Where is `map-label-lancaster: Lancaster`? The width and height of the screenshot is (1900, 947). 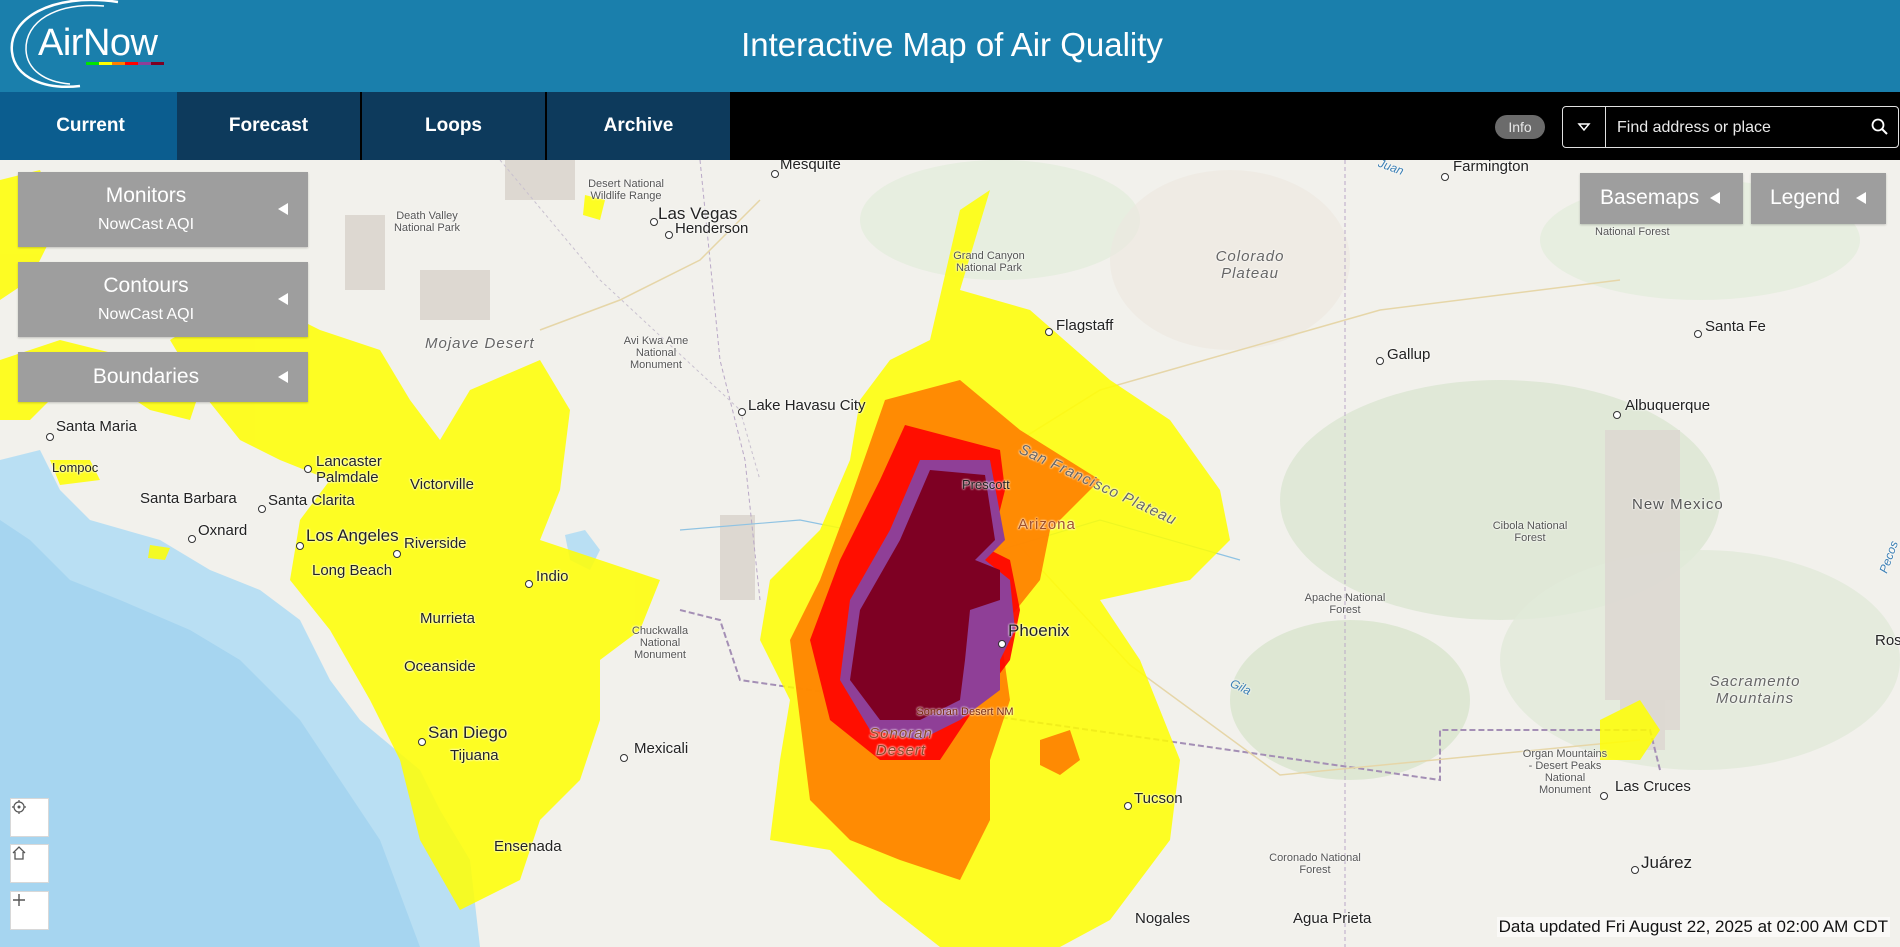 map-label-lancaster: Lancaster is located at coordinates (349, 461).